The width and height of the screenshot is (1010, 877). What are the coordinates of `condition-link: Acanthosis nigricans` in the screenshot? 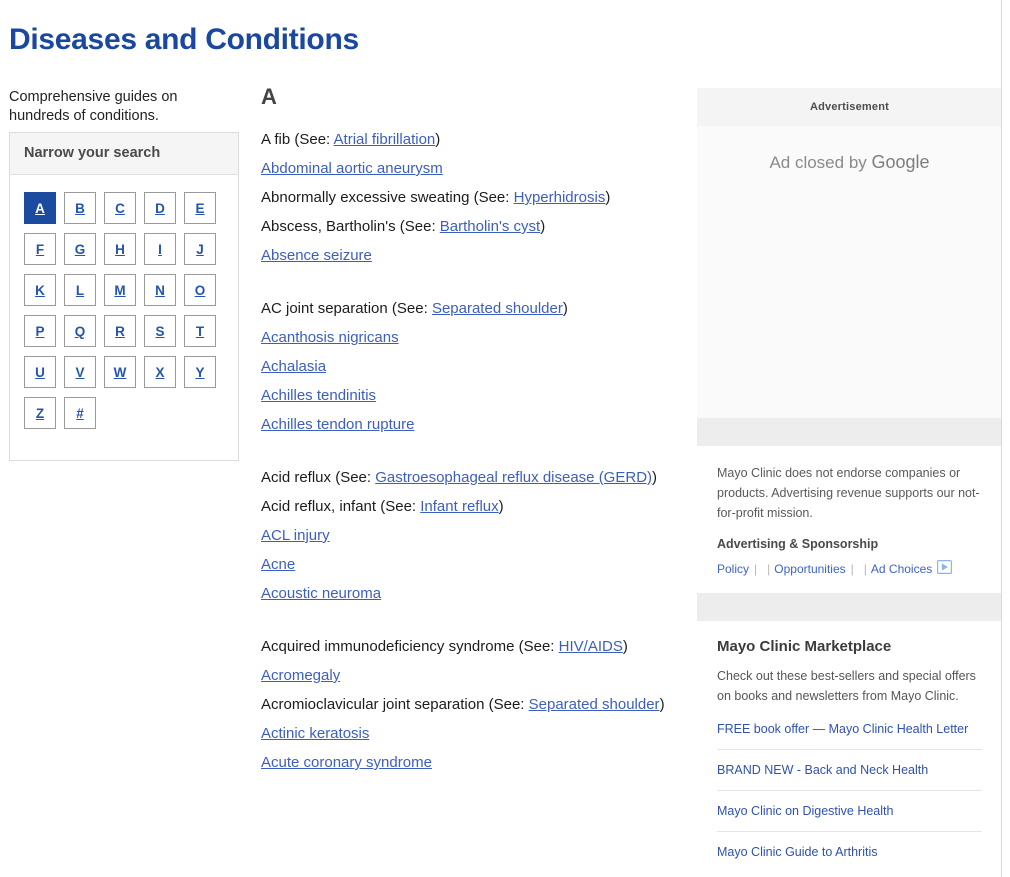 It's located at (330, 337).